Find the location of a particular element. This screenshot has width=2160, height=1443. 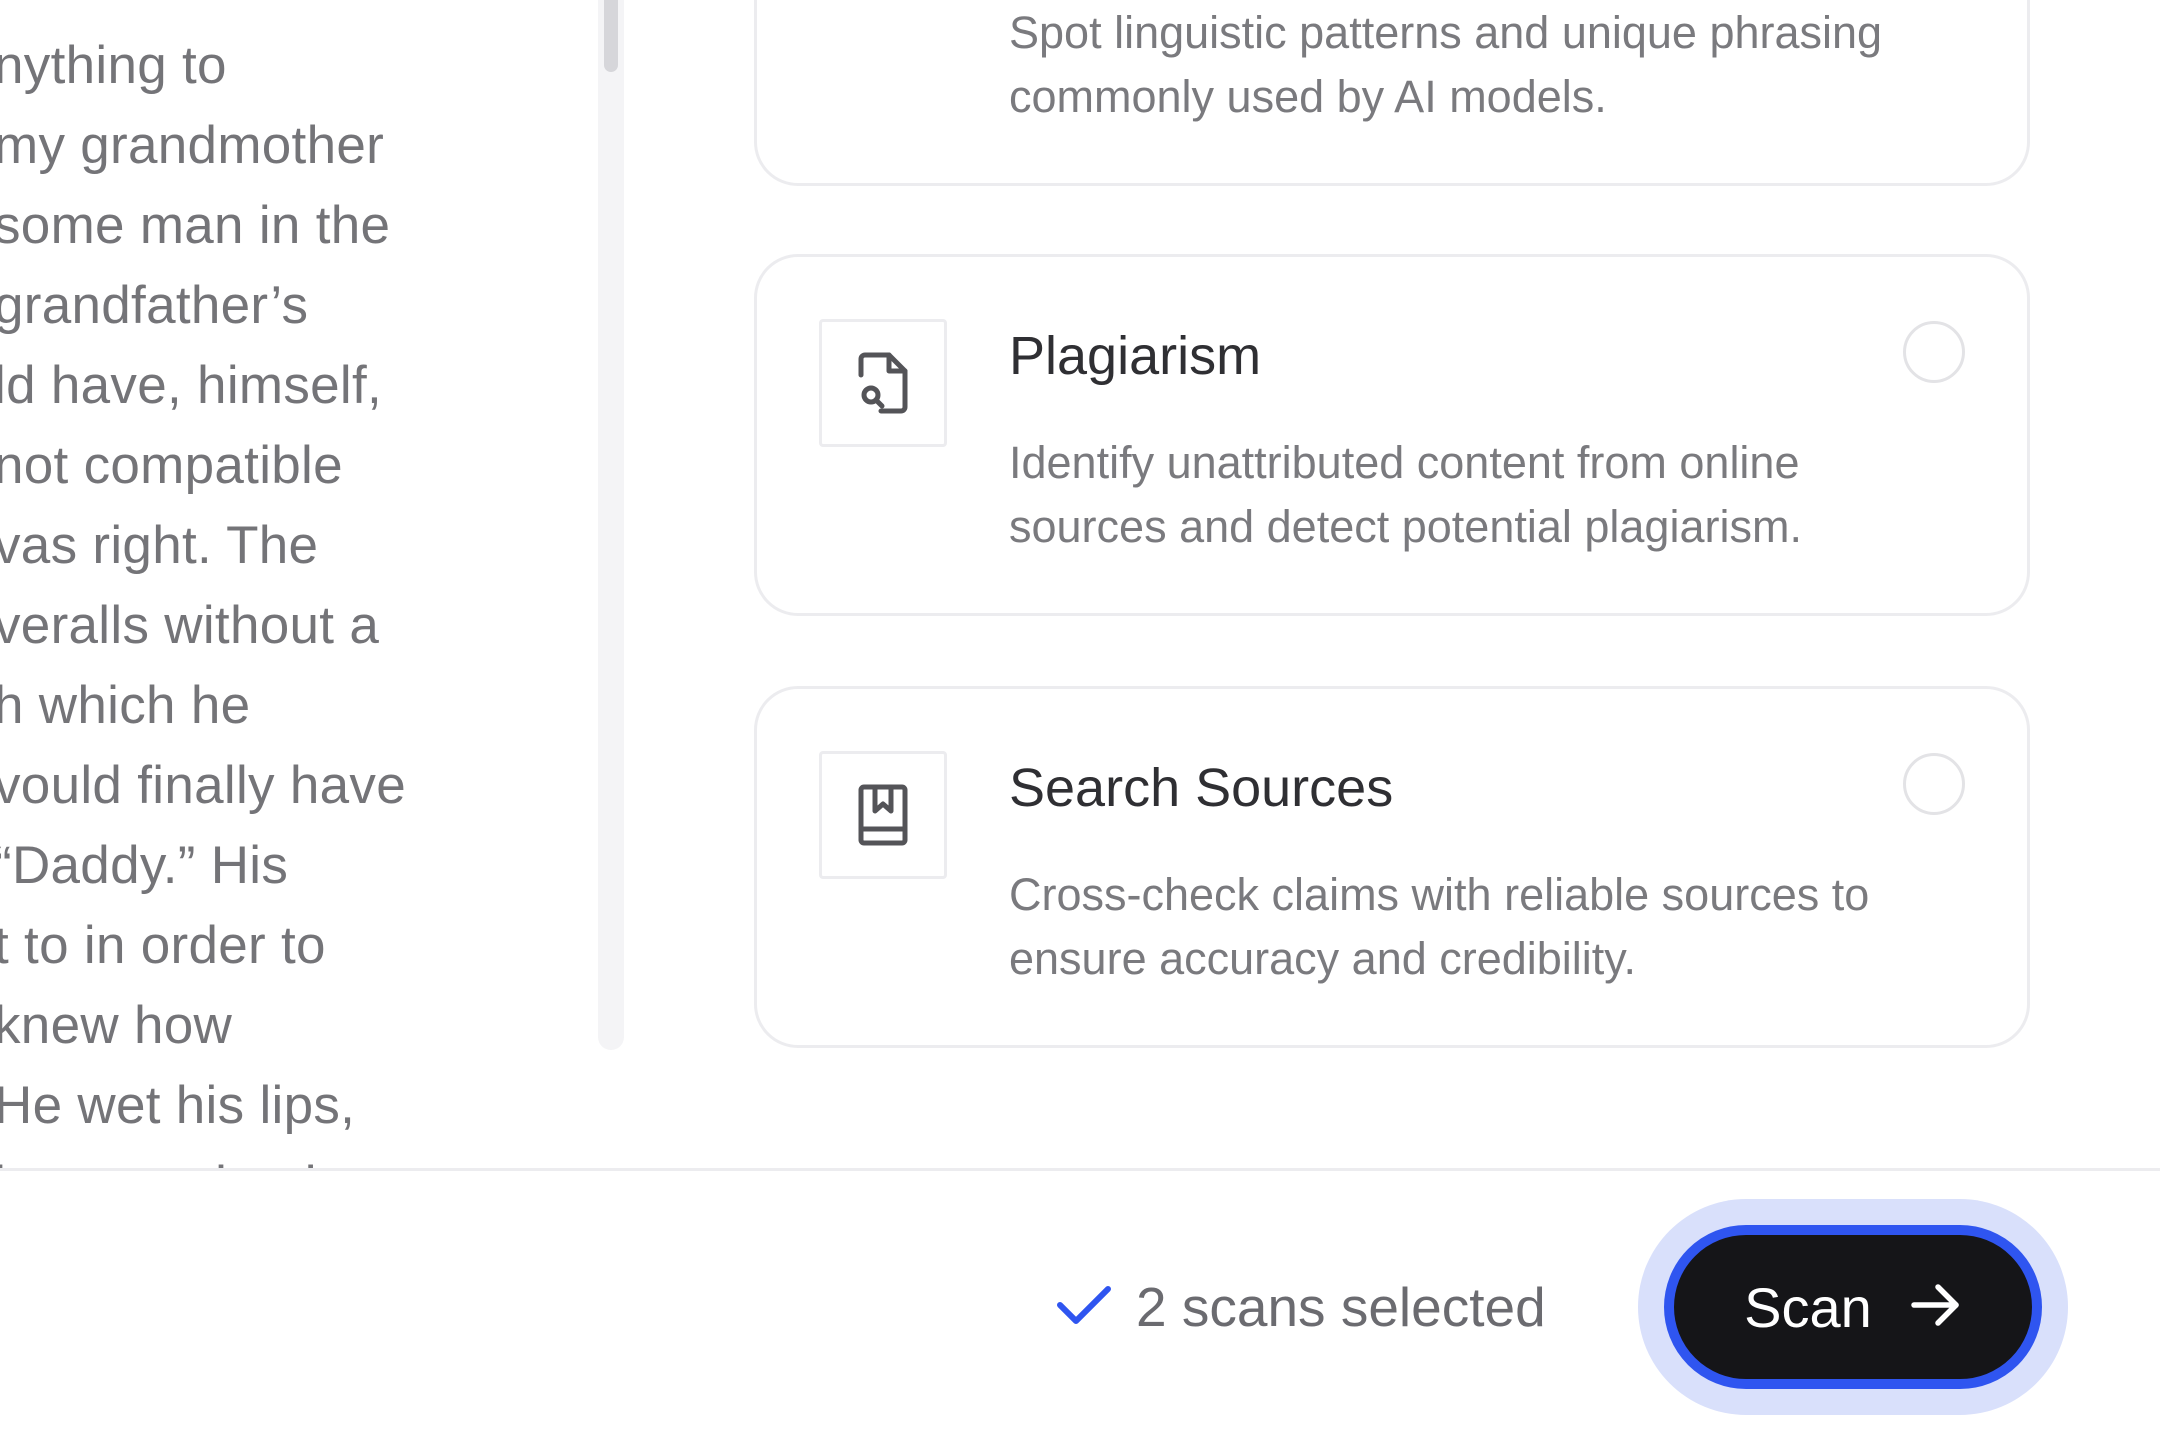

document-line: vould finally have is located at coordinates (203, 785).